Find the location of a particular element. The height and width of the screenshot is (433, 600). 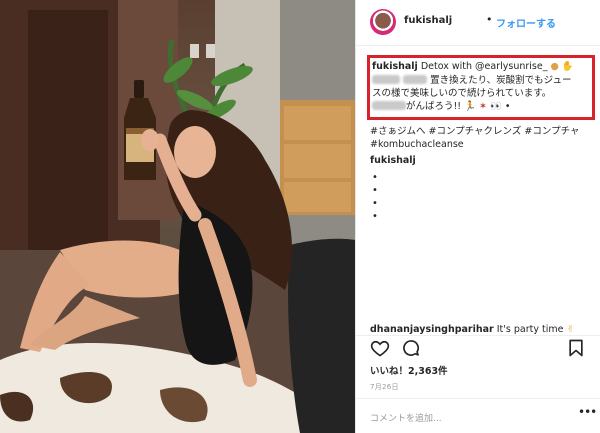

caption-line-3: スの様で美味しいので続けられています。 is located at coordinates (461, 94).